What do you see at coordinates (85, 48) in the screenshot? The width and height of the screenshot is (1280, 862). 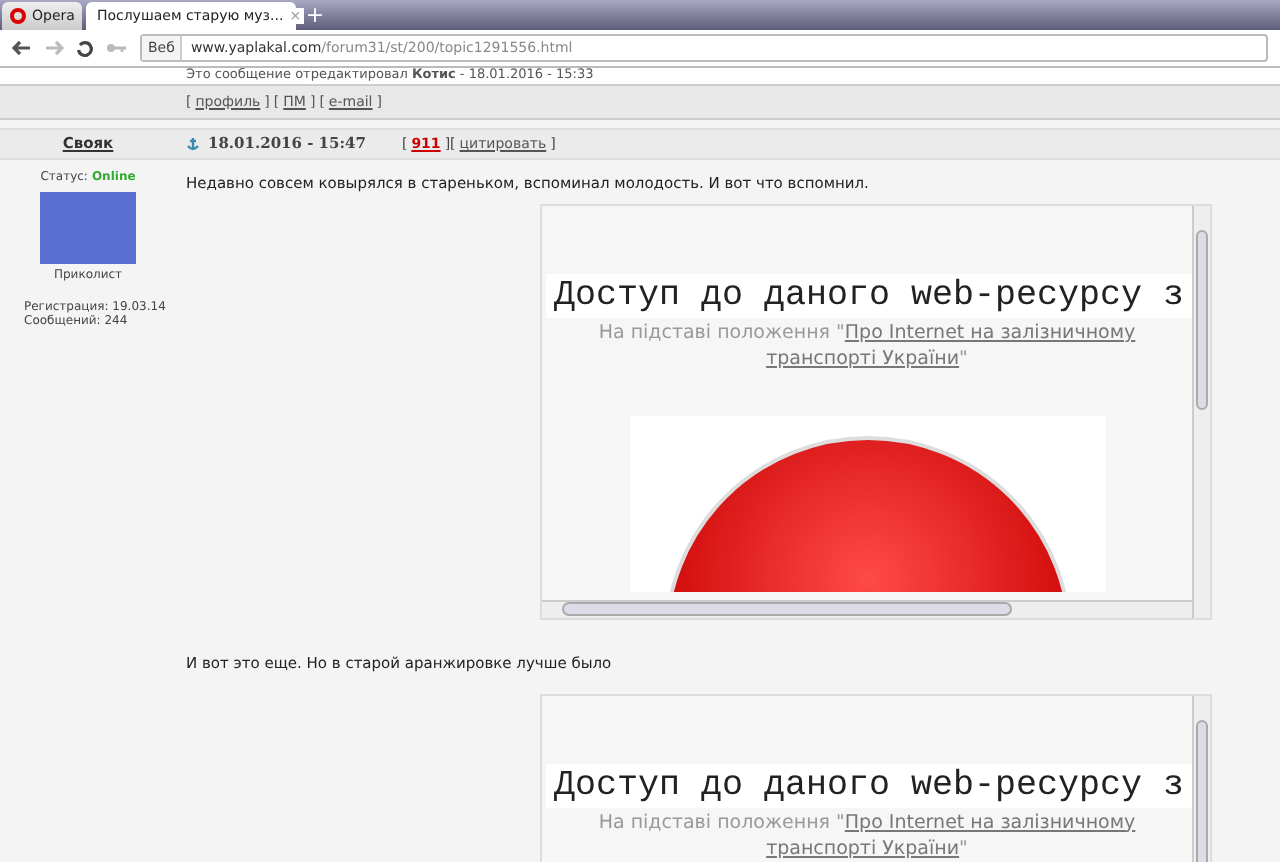 I see `reload-icon` at bounding box center [85, 48].